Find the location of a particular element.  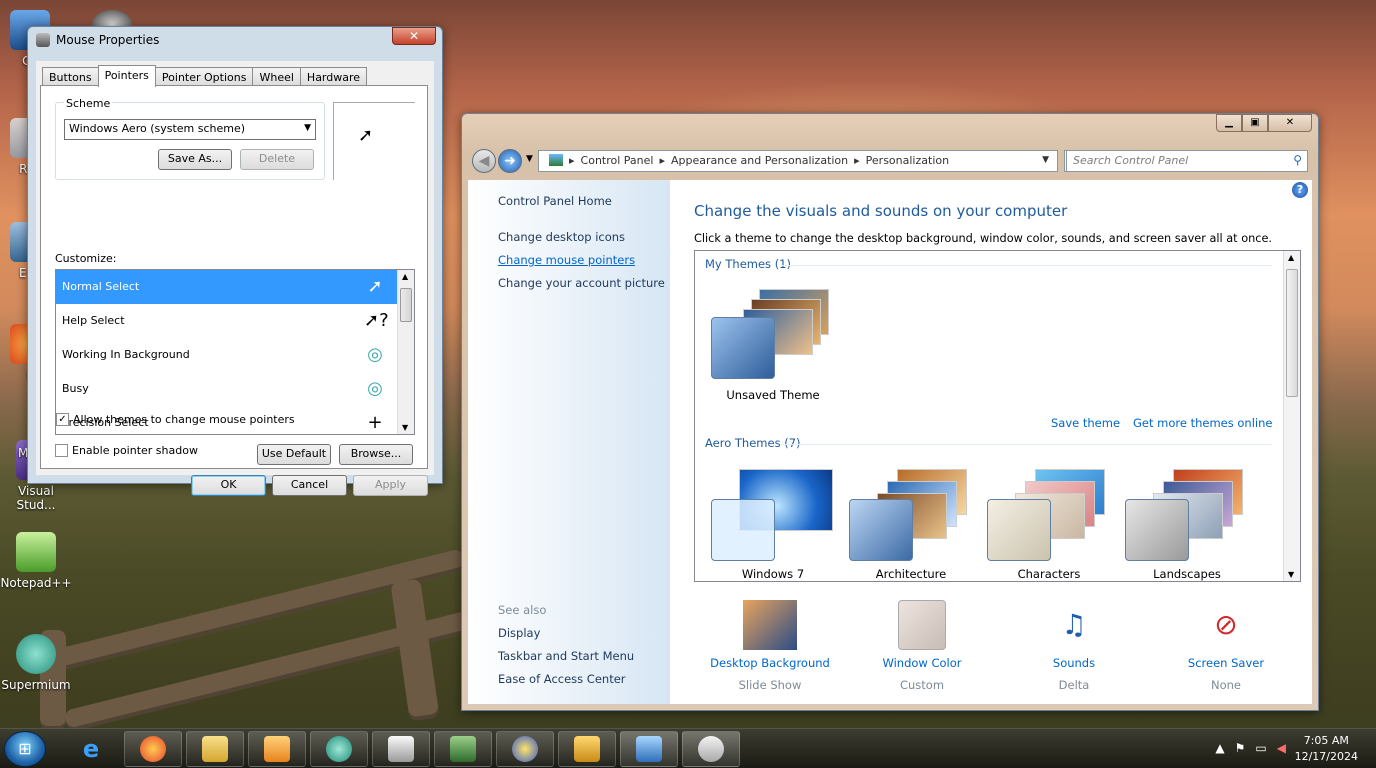

taskbar: ⊞ e ▲ ⚑ ▭ ◀ 7:05 AM 12/17/2024 is located at coordinates (688, 748).